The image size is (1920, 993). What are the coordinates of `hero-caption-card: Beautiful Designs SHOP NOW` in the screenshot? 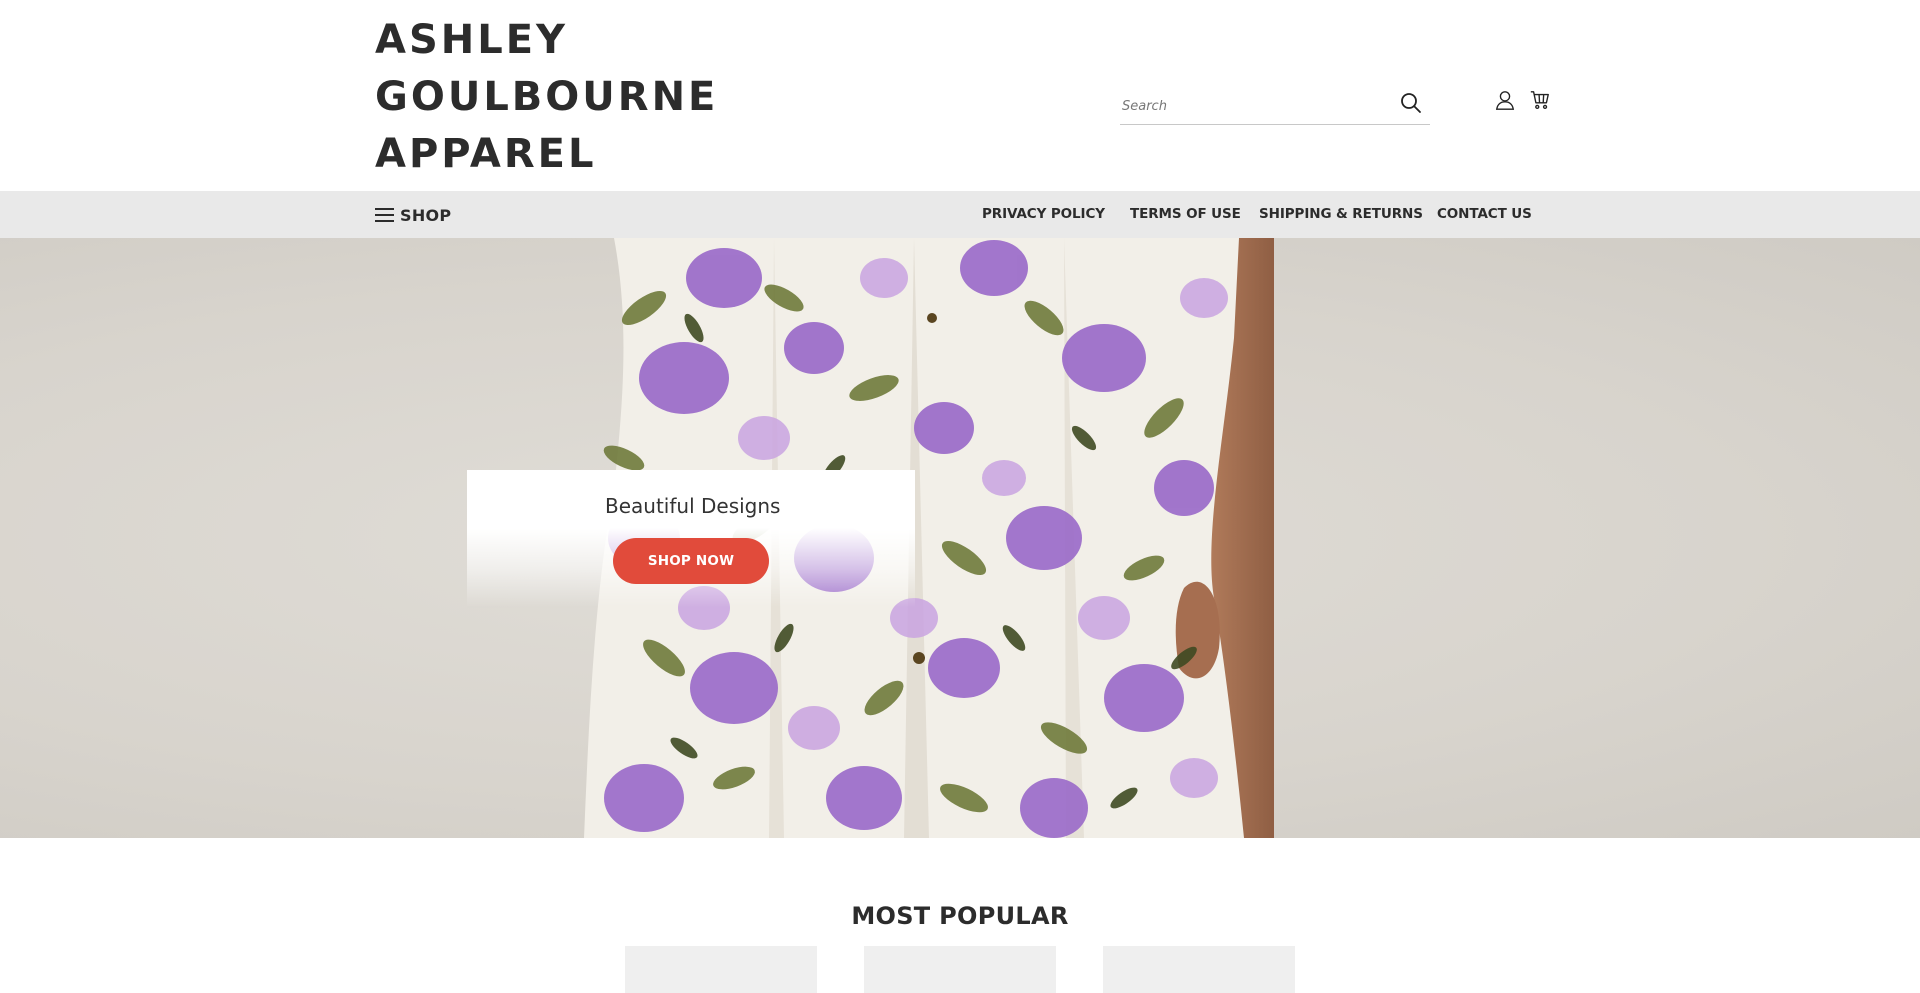 It's located at (691, 539).